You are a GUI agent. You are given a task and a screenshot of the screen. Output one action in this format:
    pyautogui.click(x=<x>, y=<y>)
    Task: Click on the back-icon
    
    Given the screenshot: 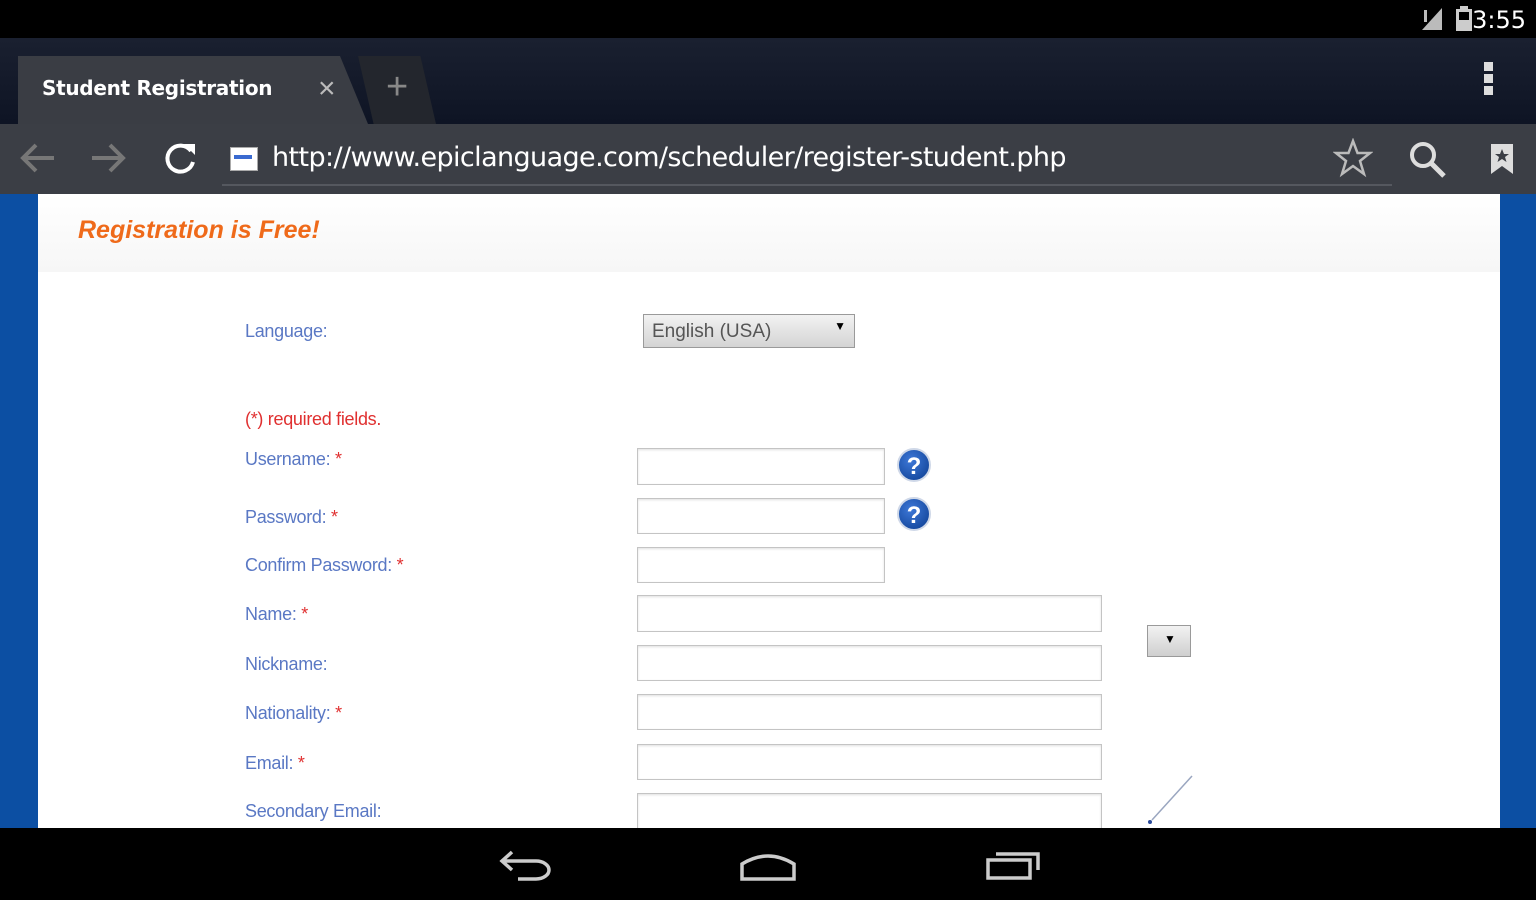 What is the action you would take?
    pyautogui.click(x=38, y=158)
    